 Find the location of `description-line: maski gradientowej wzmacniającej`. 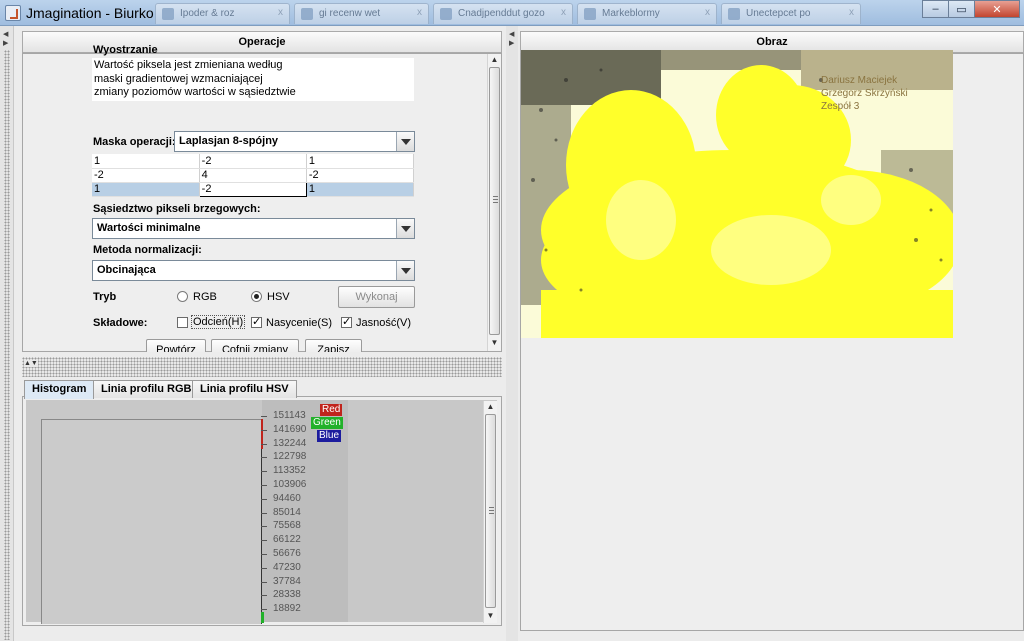

description-line: maski gradientowej wzmacniającej is located at coordinates (178, 78).